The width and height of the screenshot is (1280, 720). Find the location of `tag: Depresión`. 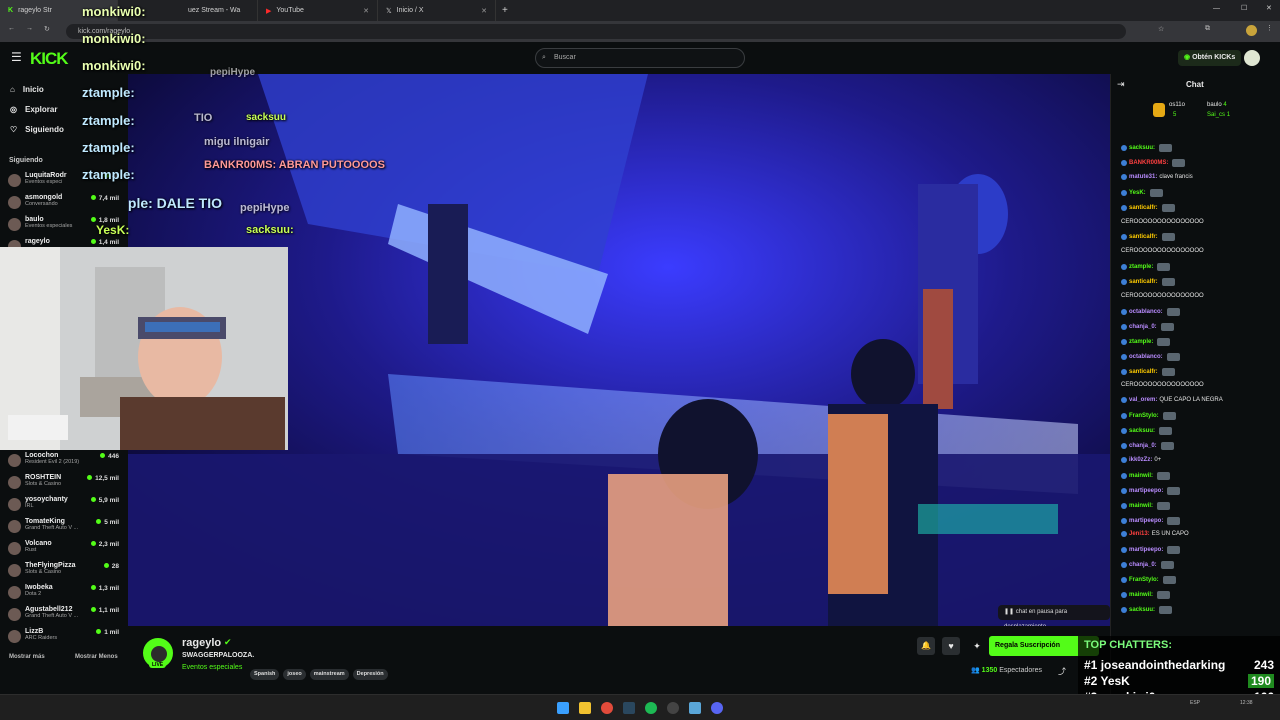

tag: Depresión is located at coordinates (370, 674).